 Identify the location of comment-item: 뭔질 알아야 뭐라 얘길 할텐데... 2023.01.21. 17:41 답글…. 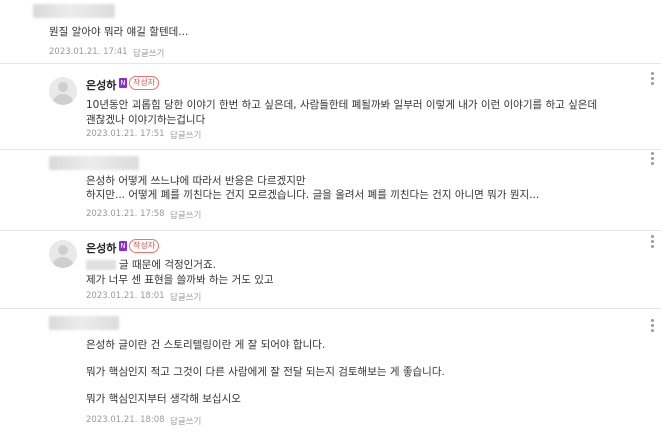
(330, 30).